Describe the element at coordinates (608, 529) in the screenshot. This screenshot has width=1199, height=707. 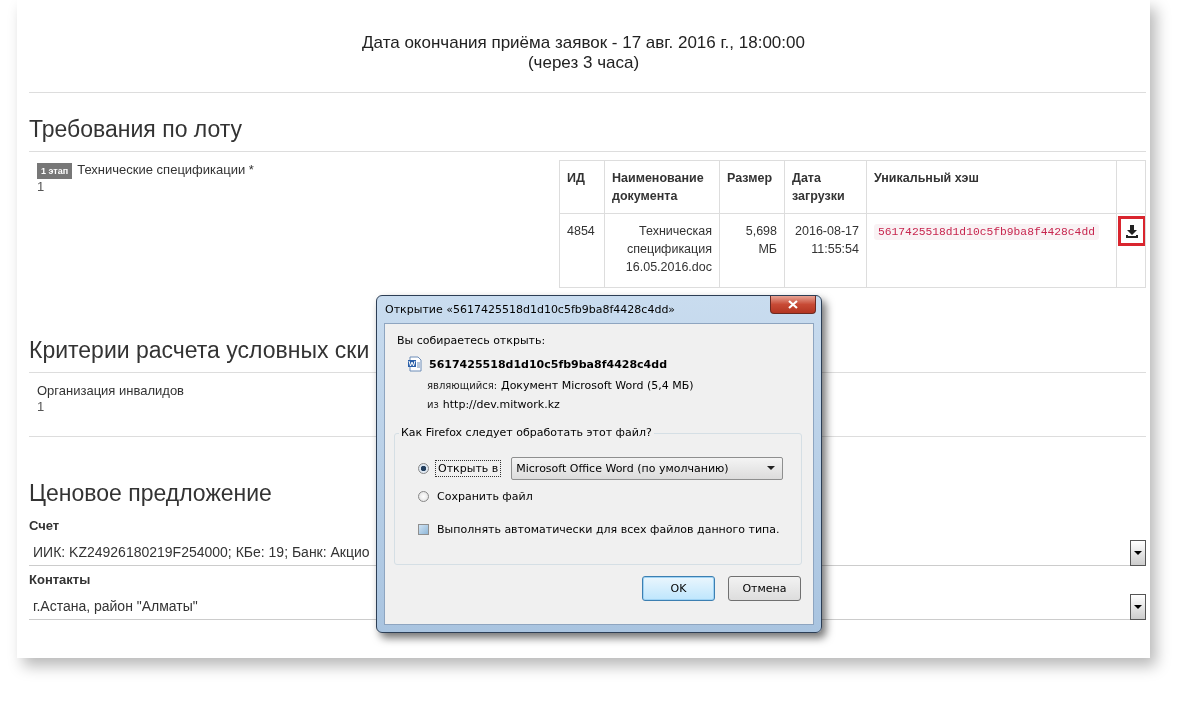
I see `checkbox-label: Выполнять автоматически для всех файлов данного типа.` at that location.